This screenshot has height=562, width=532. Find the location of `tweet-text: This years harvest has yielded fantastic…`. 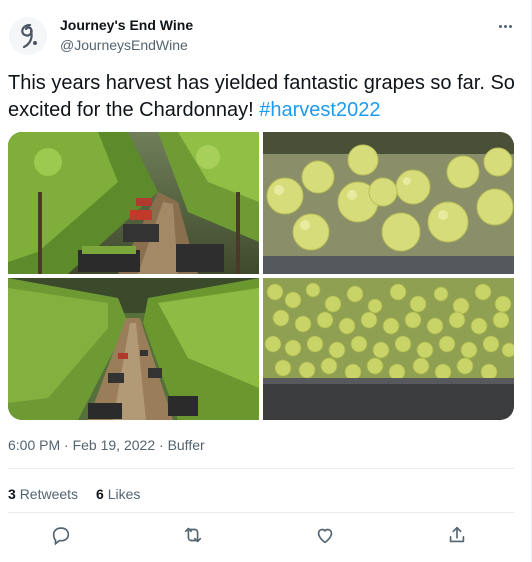

tweet-text: This years harvest has yielded fantastic… is located at coordinates (263, 97).